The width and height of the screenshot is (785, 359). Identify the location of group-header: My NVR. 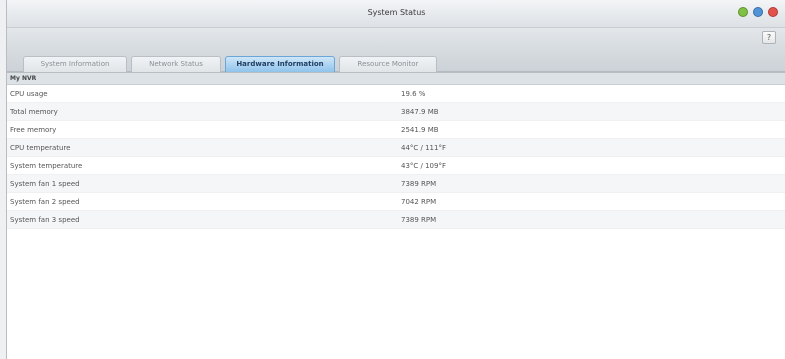
(396, 79).